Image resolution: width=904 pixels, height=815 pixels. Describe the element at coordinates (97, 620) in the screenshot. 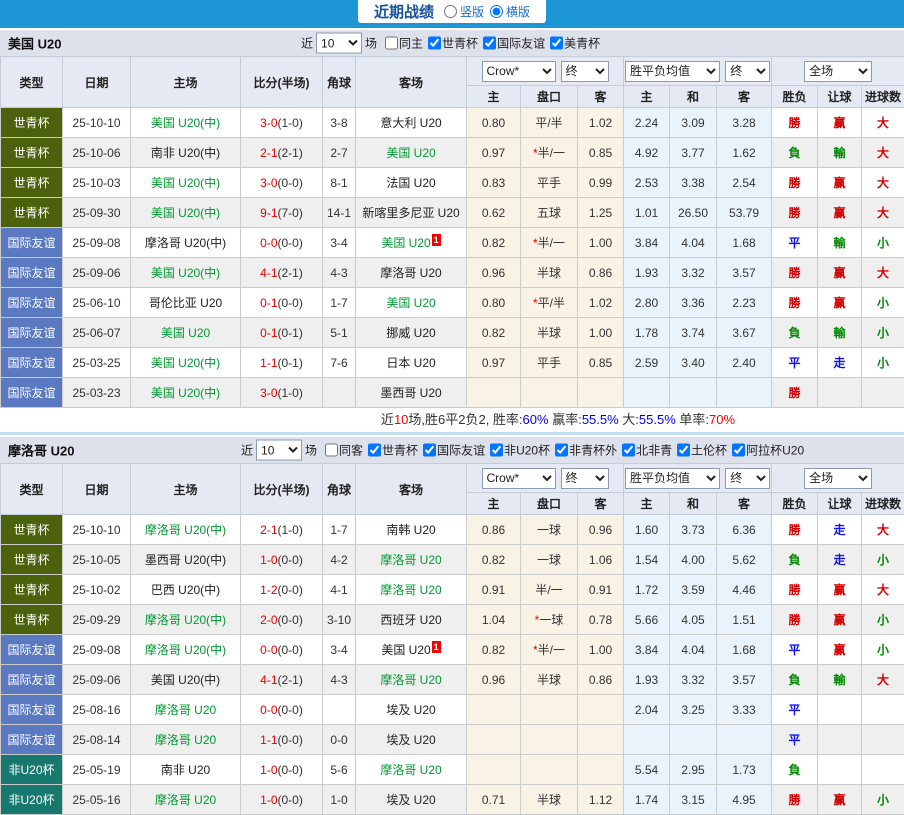

I see `match-date-cell: 25-09-29` at that location.